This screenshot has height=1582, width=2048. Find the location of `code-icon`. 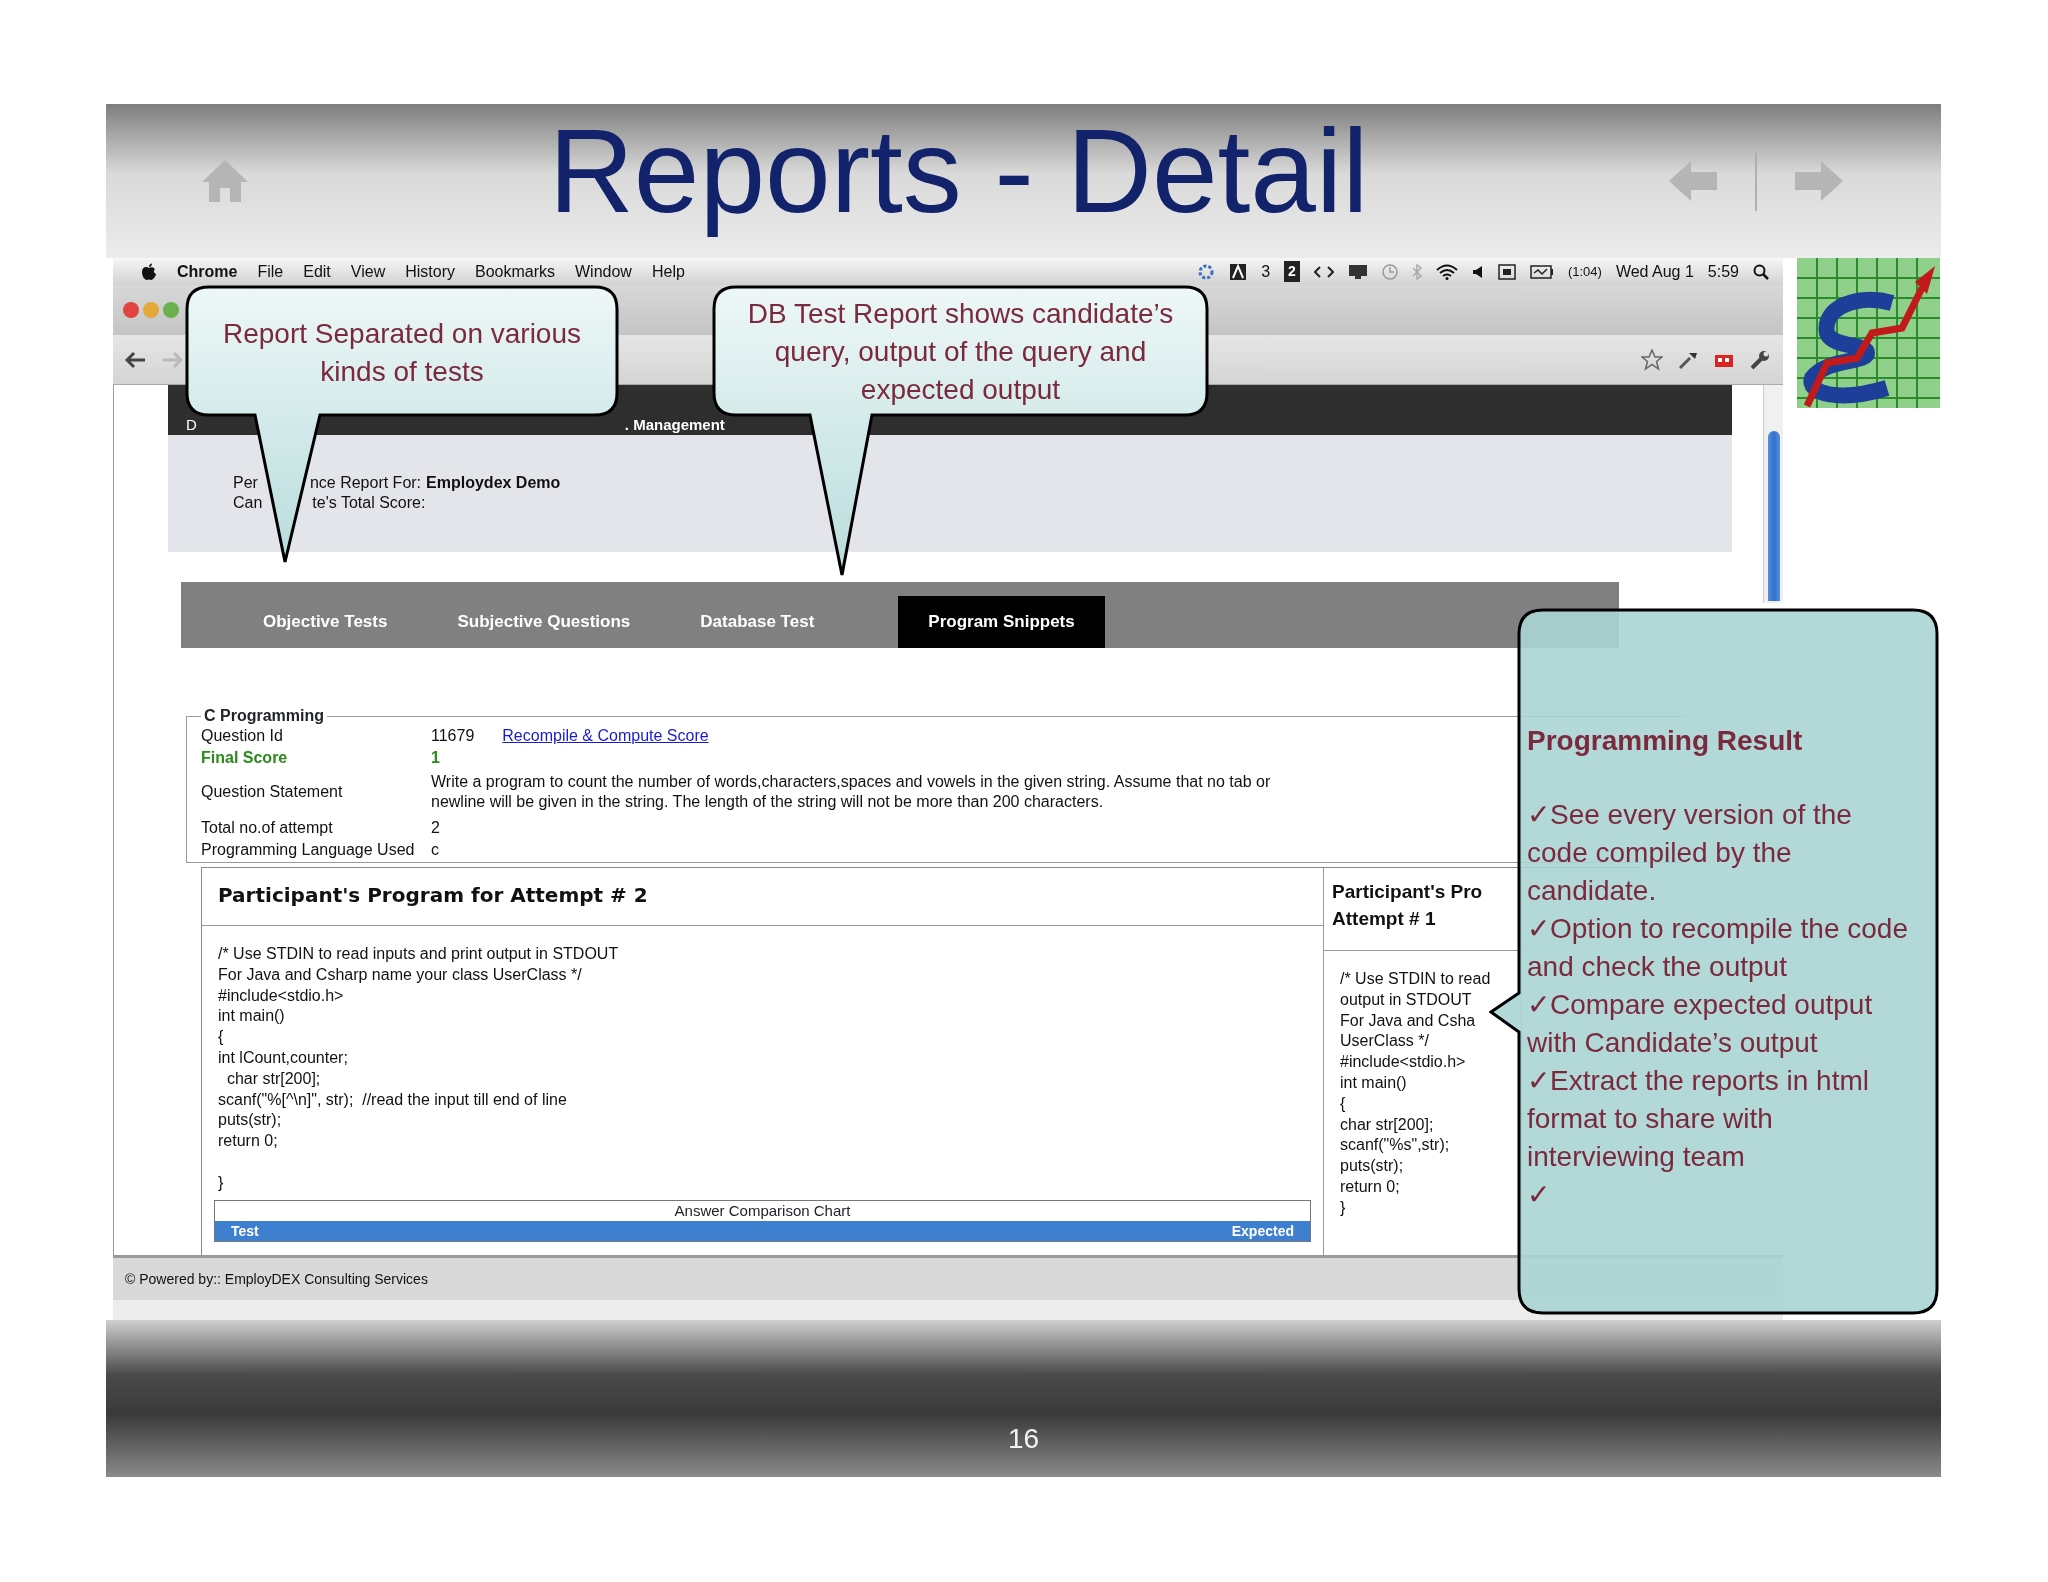

code-icon is located at coordinates (1323, 271).